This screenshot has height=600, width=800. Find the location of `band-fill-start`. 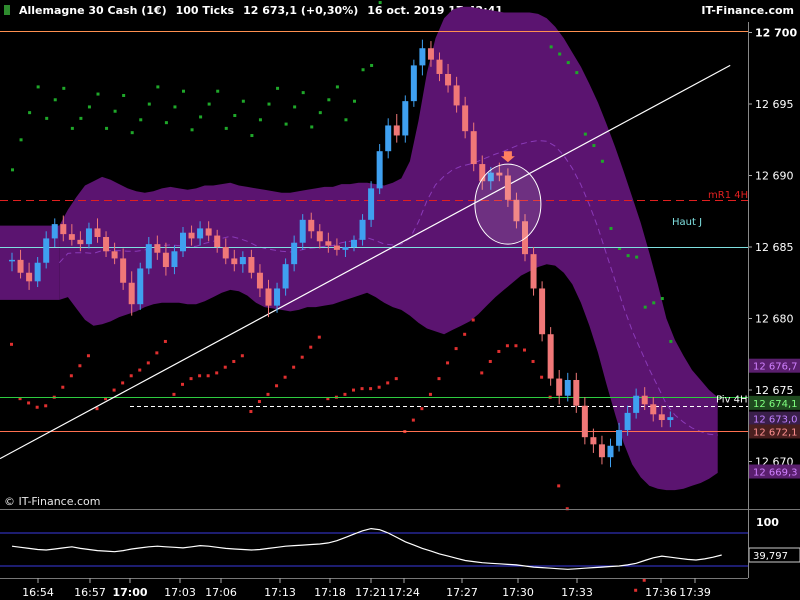

band-fill-start is located at coordinates (30, 262).